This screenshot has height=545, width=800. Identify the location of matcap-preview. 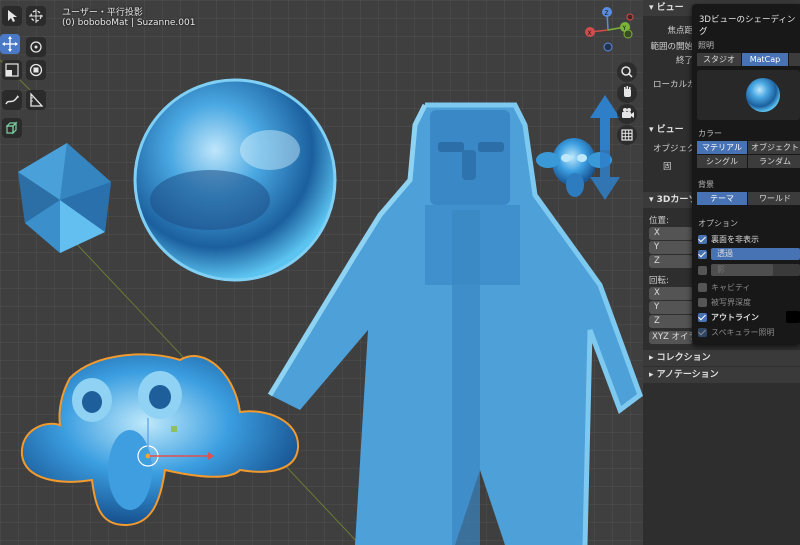
(748, 95).